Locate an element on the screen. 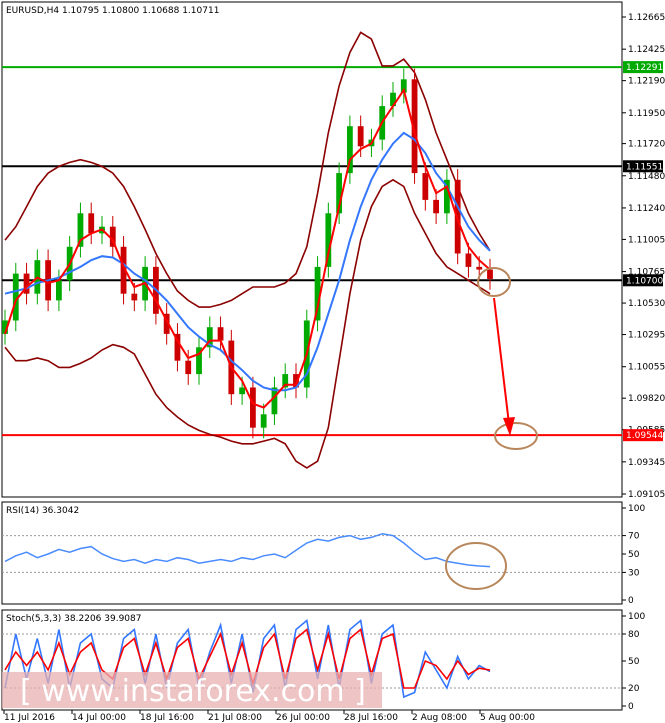 Image resolution: width=665 pixels, height=723 pixels. rsi-tick-label: 30 is located at coordinates (634, 573).